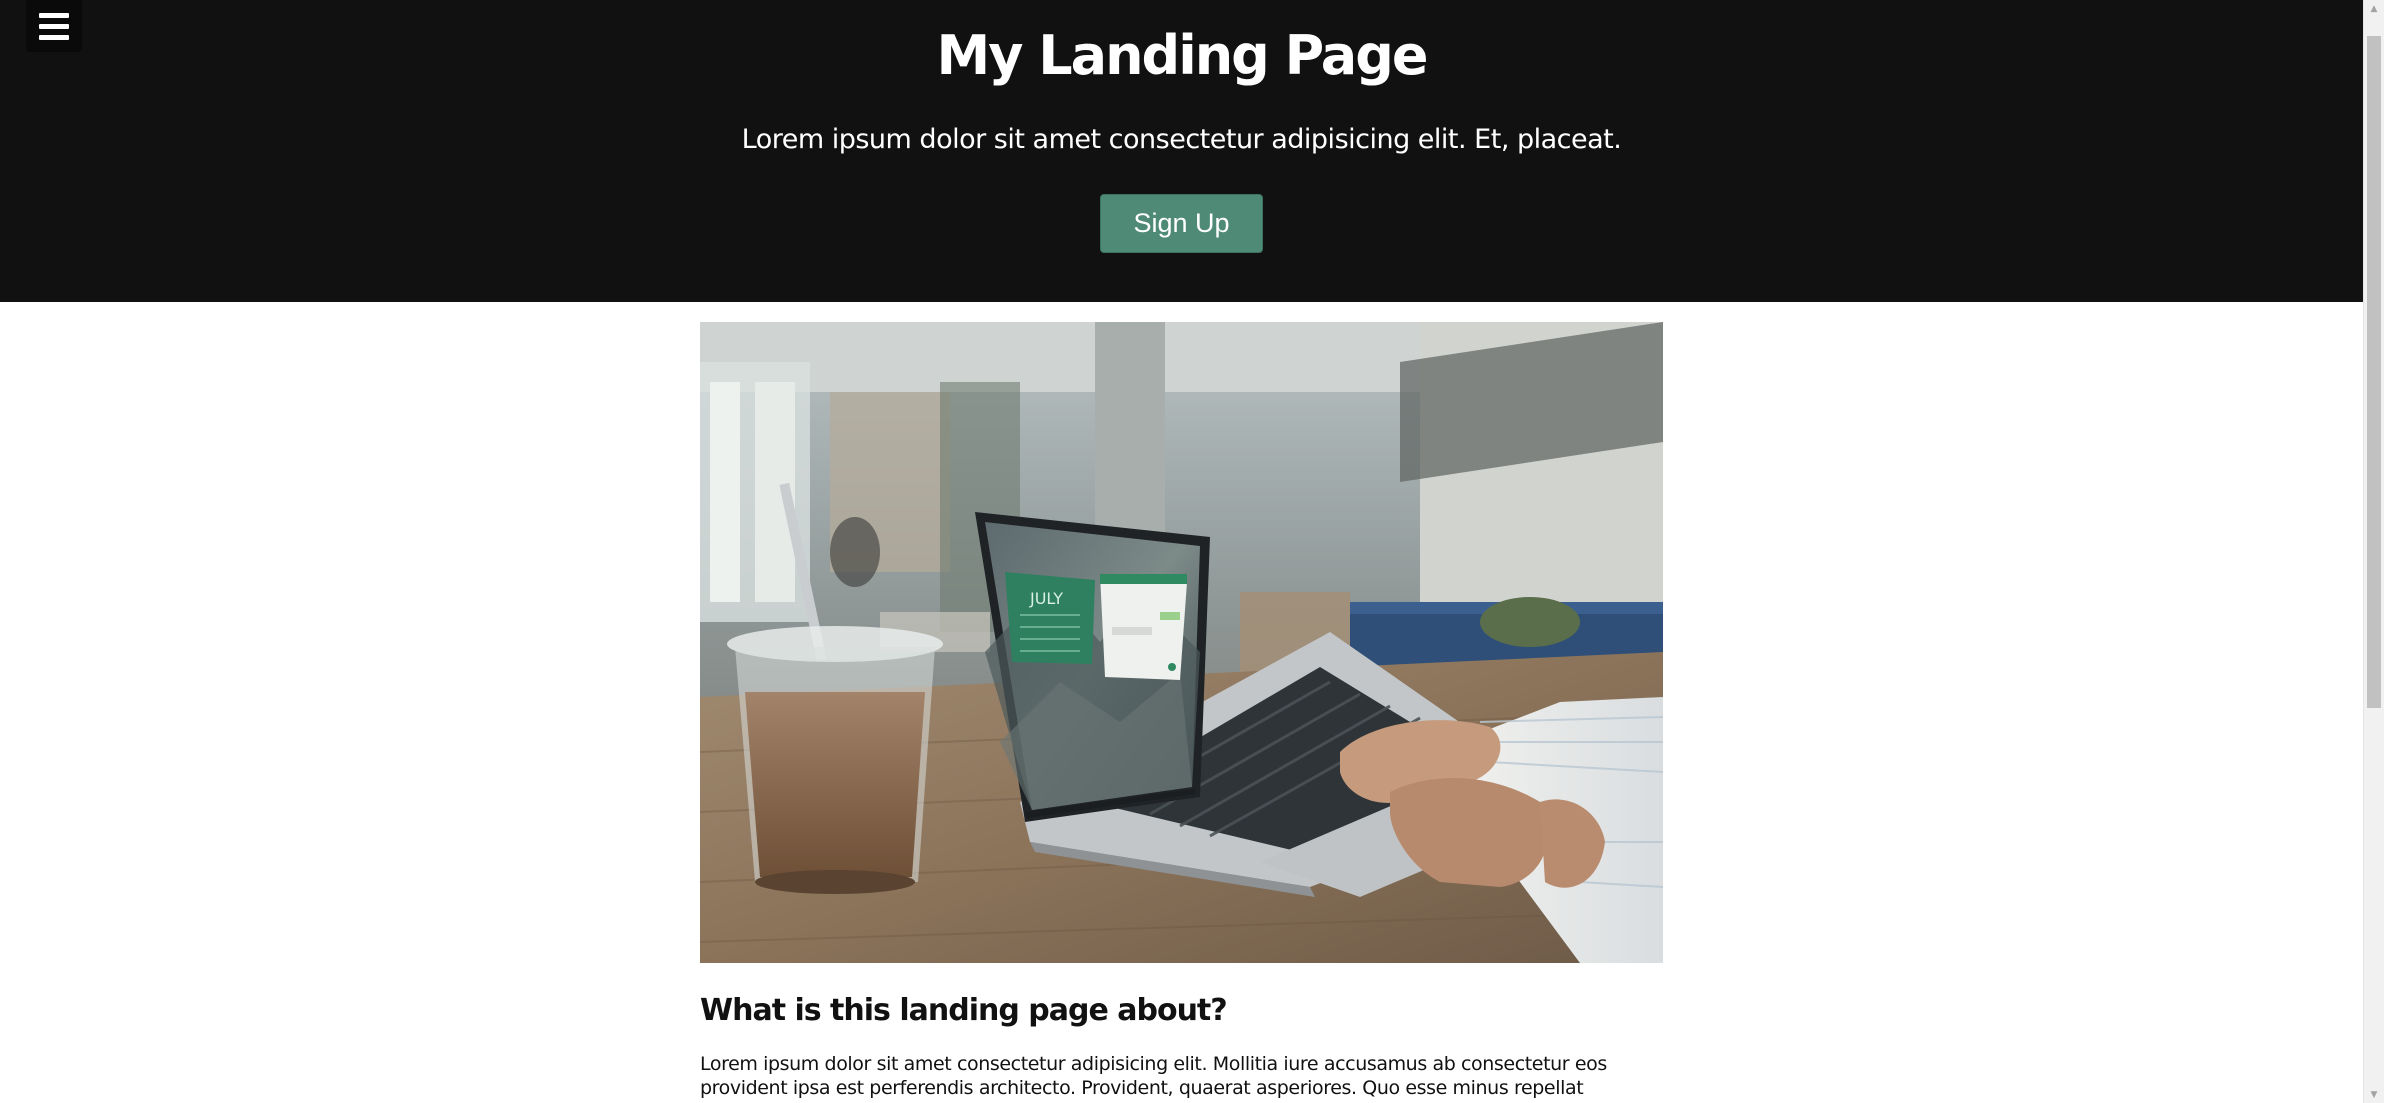  Describe the element at coordinates (2374, 1094) in the screenshot. I see `scroll-down-arrow-icon: ▼` at that location.